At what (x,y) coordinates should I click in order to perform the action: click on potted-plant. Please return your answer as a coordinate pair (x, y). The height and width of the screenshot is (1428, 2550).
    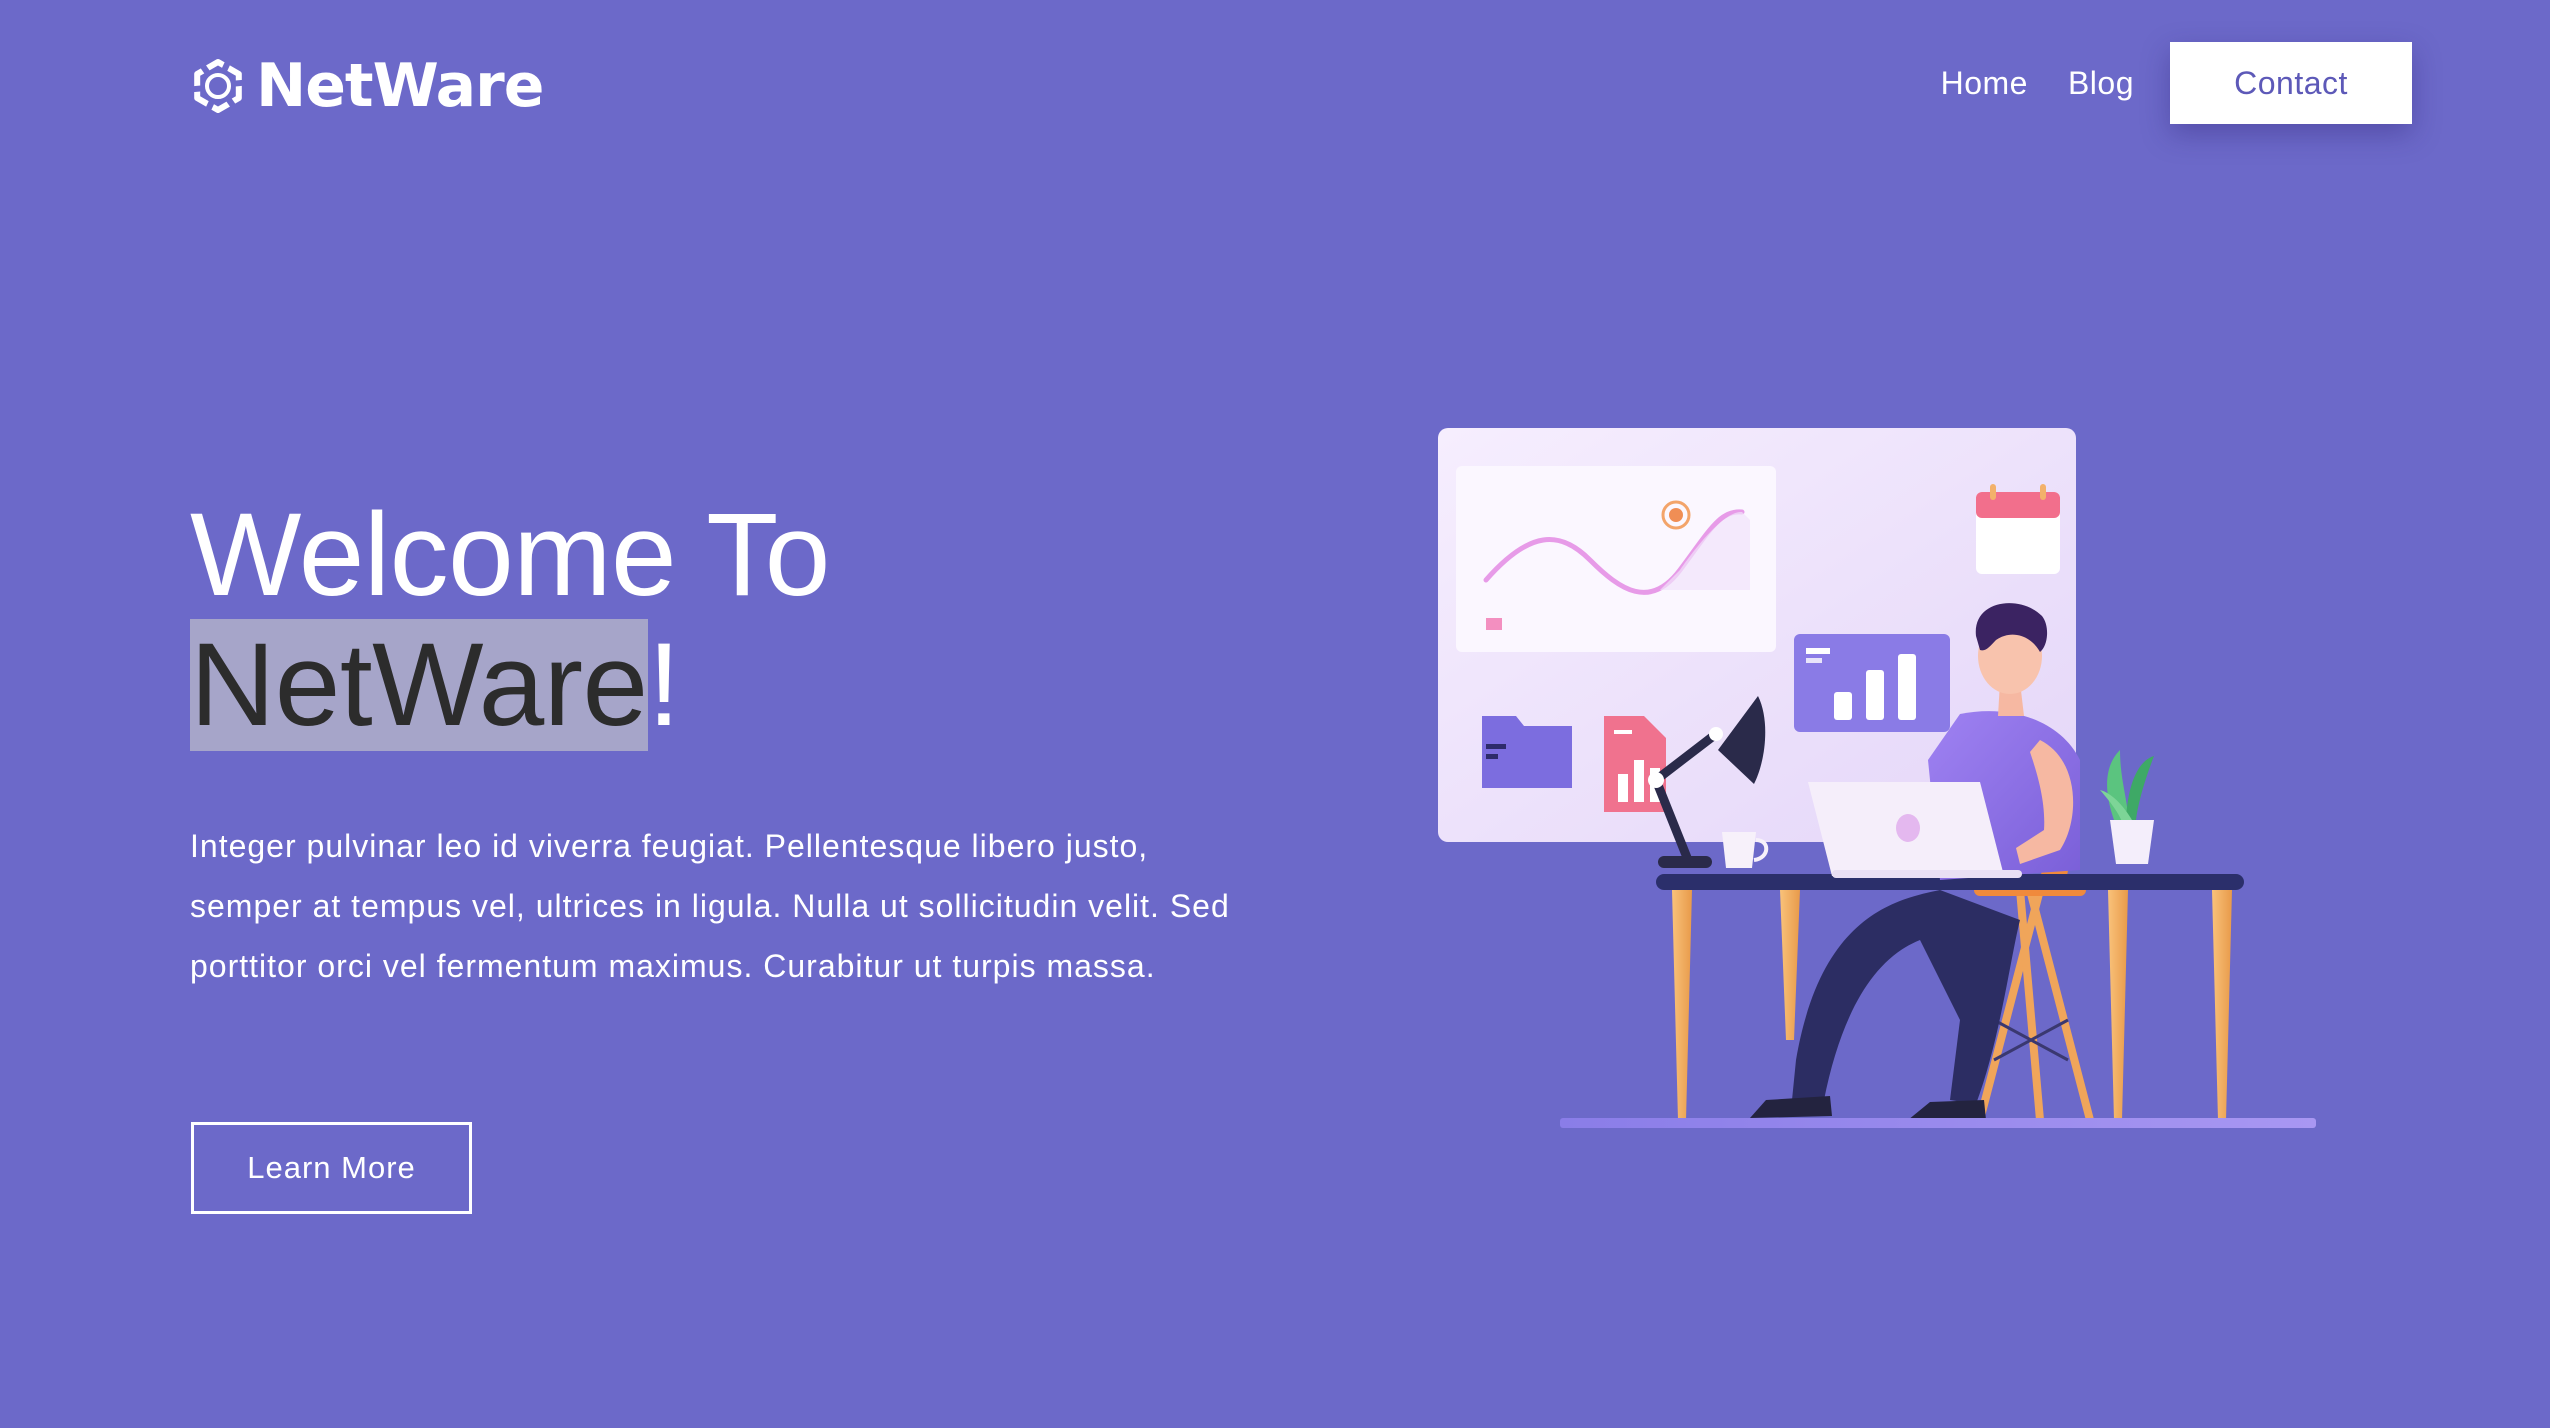
    Looking at the image, I should click on (2127, 807).